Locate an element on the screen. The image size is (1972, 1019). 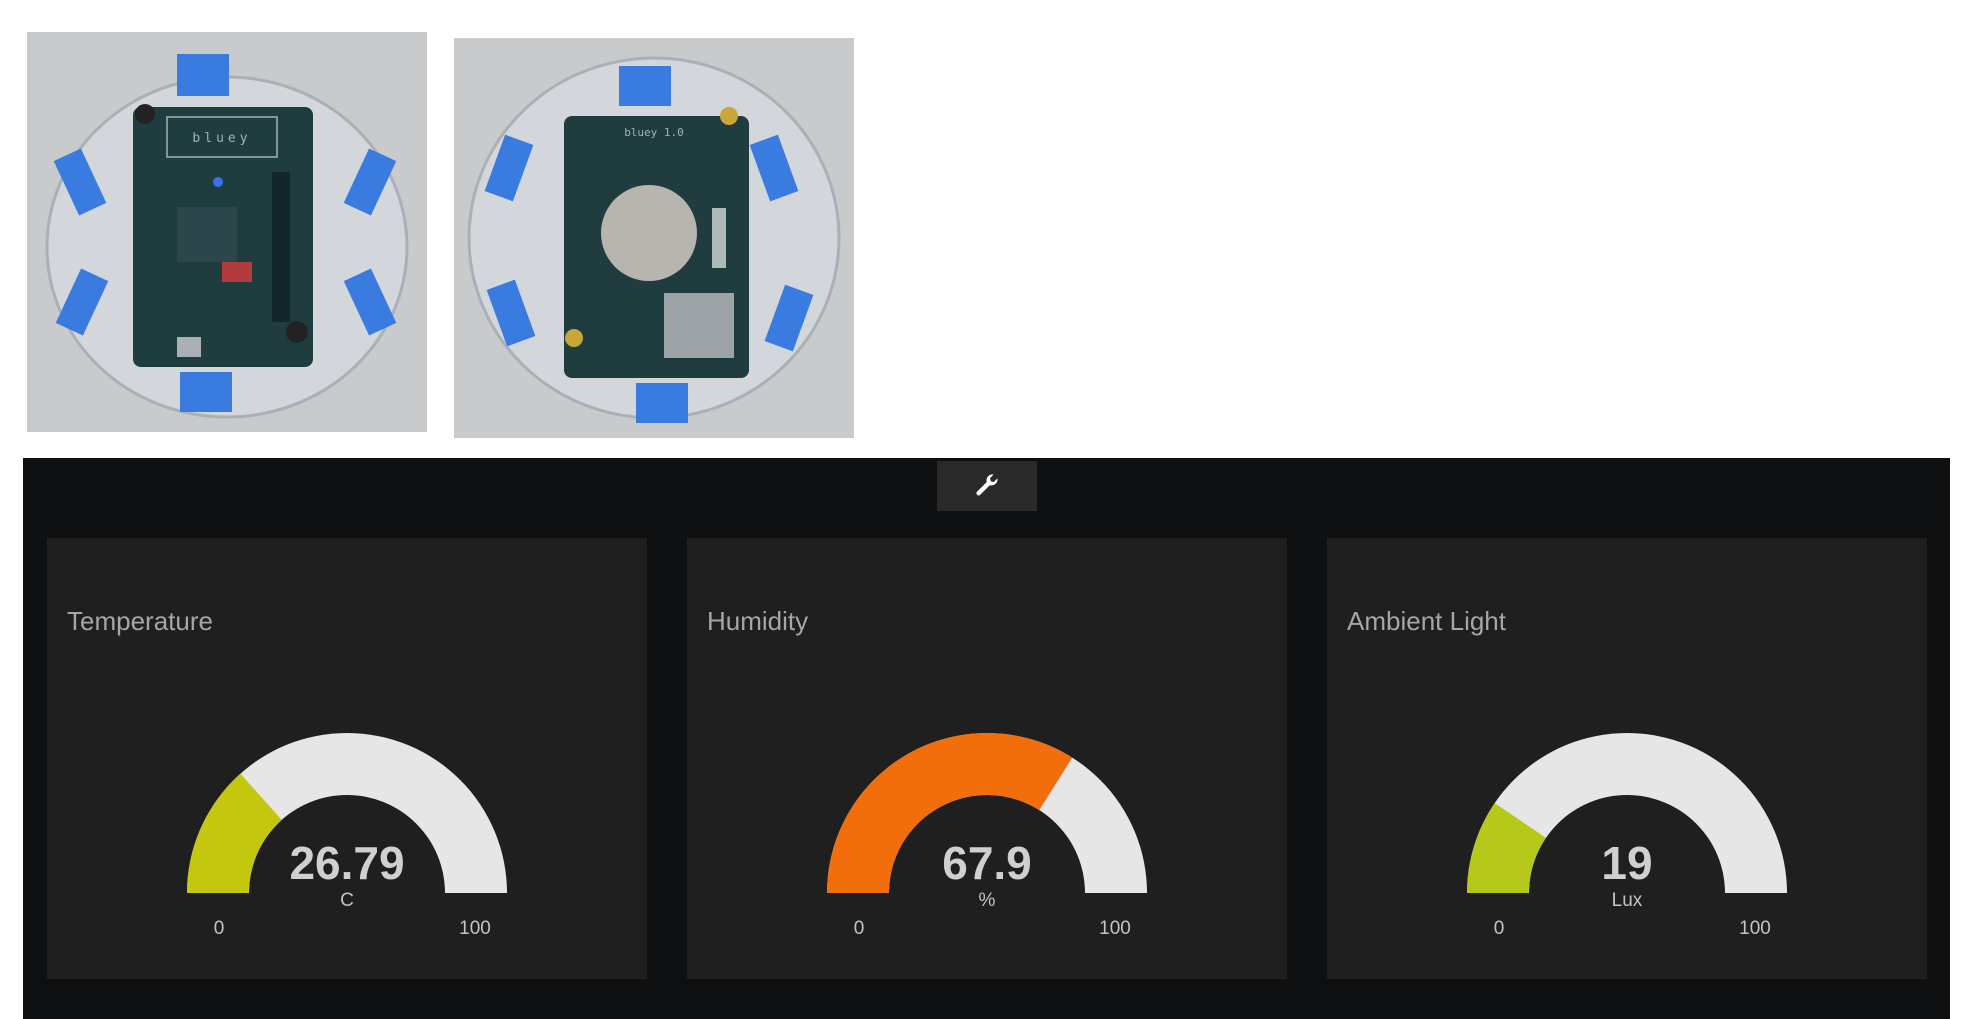
settings-button is located at coordinates (987, 486).